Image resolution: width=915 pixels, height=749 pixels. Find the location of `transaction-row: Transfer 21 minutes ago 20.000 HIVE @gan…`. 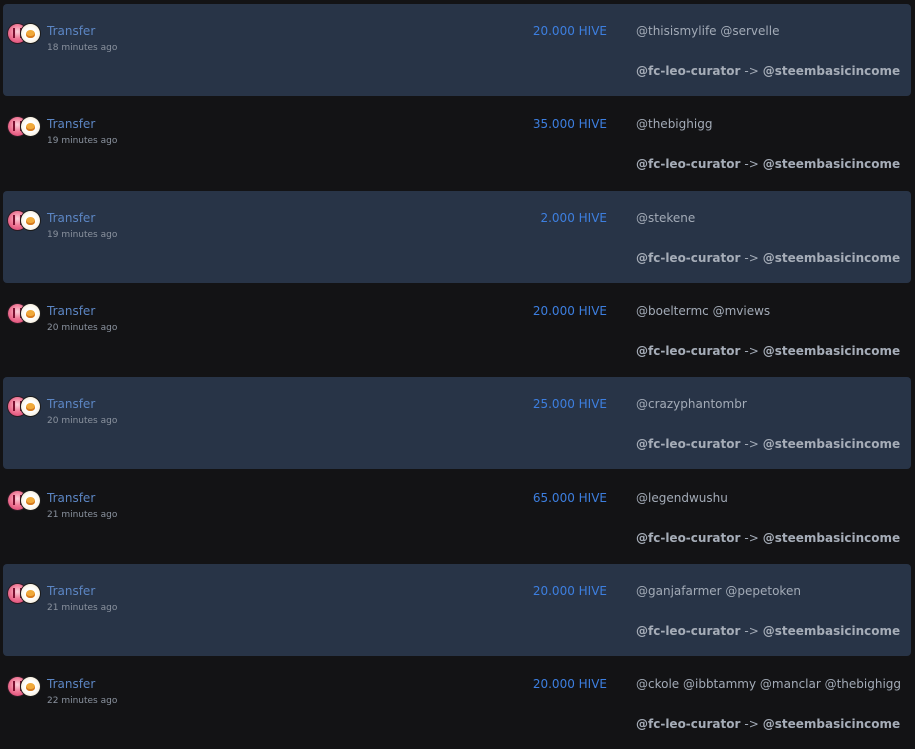

transaction-row: Transfer 21 minutes ago 20.000 HIVE @gan… is located at coordinates (457, 610).